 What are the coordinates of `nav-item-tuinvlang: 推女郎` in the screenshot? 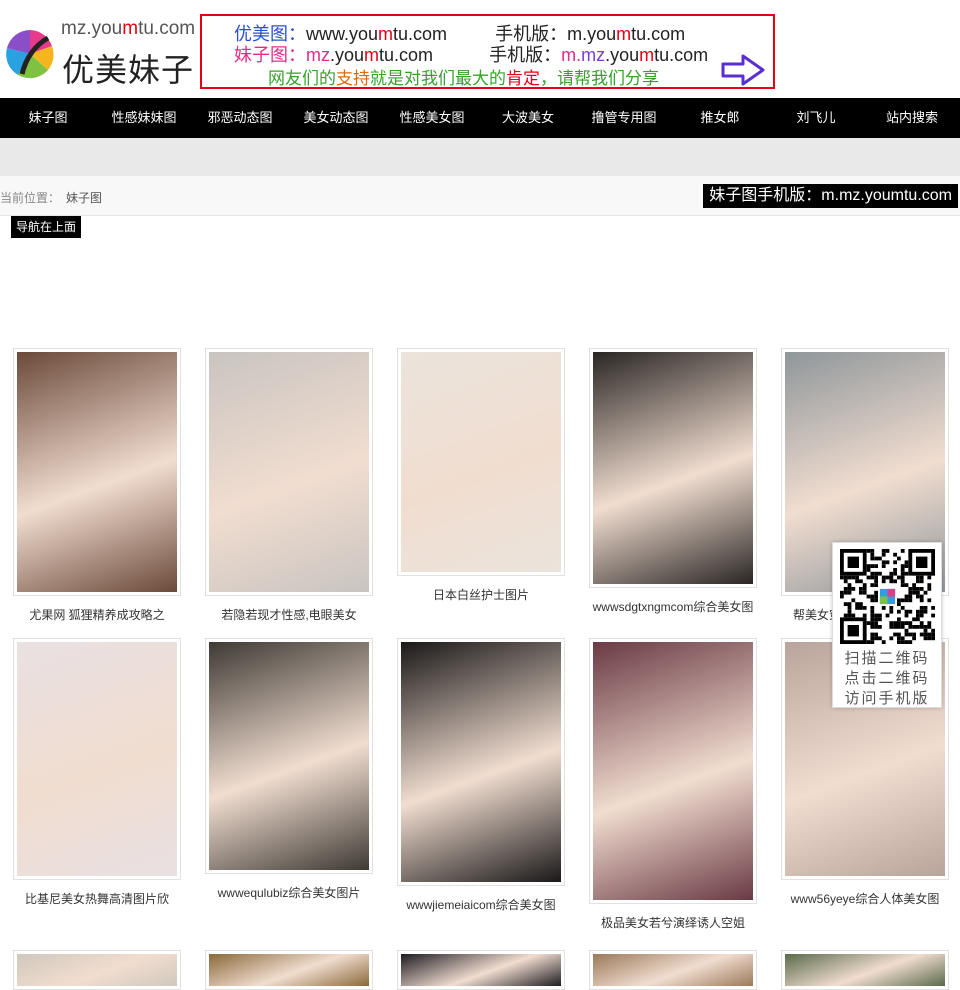 It's located at (720, 118).